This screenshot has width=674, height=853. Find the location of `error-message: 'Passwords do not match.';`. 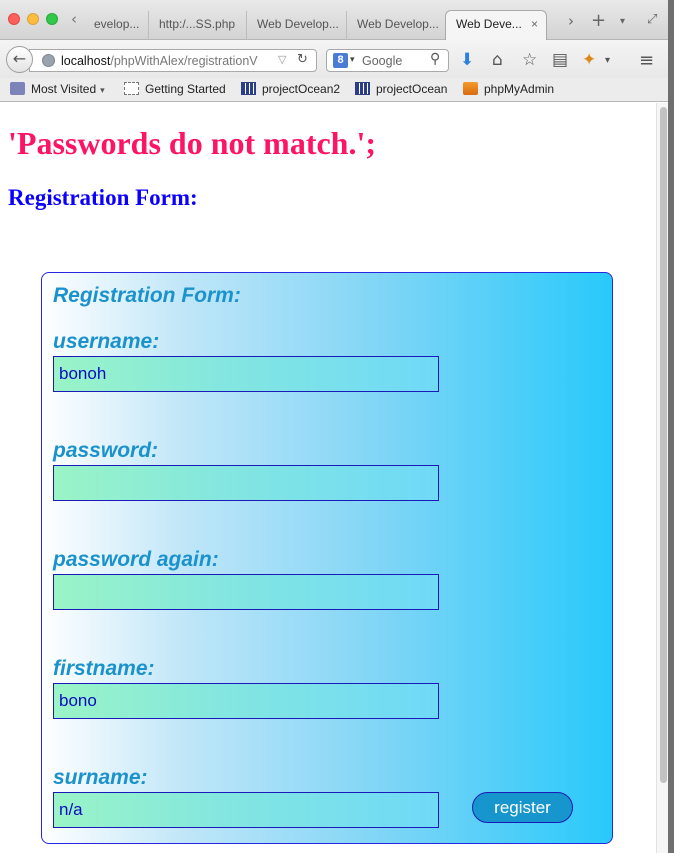

error-message: 'Passwords do not match.'; is located at coordinates (192, 143).